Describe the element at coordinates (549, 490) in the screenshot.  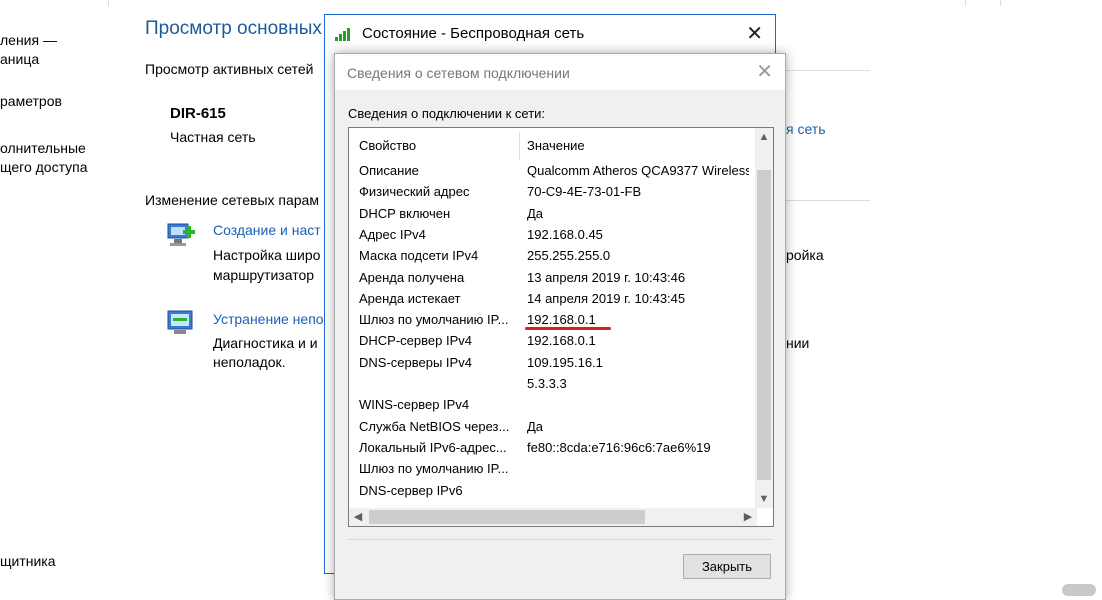
I see `table-row: DNS-сервер IPv6` at that location.